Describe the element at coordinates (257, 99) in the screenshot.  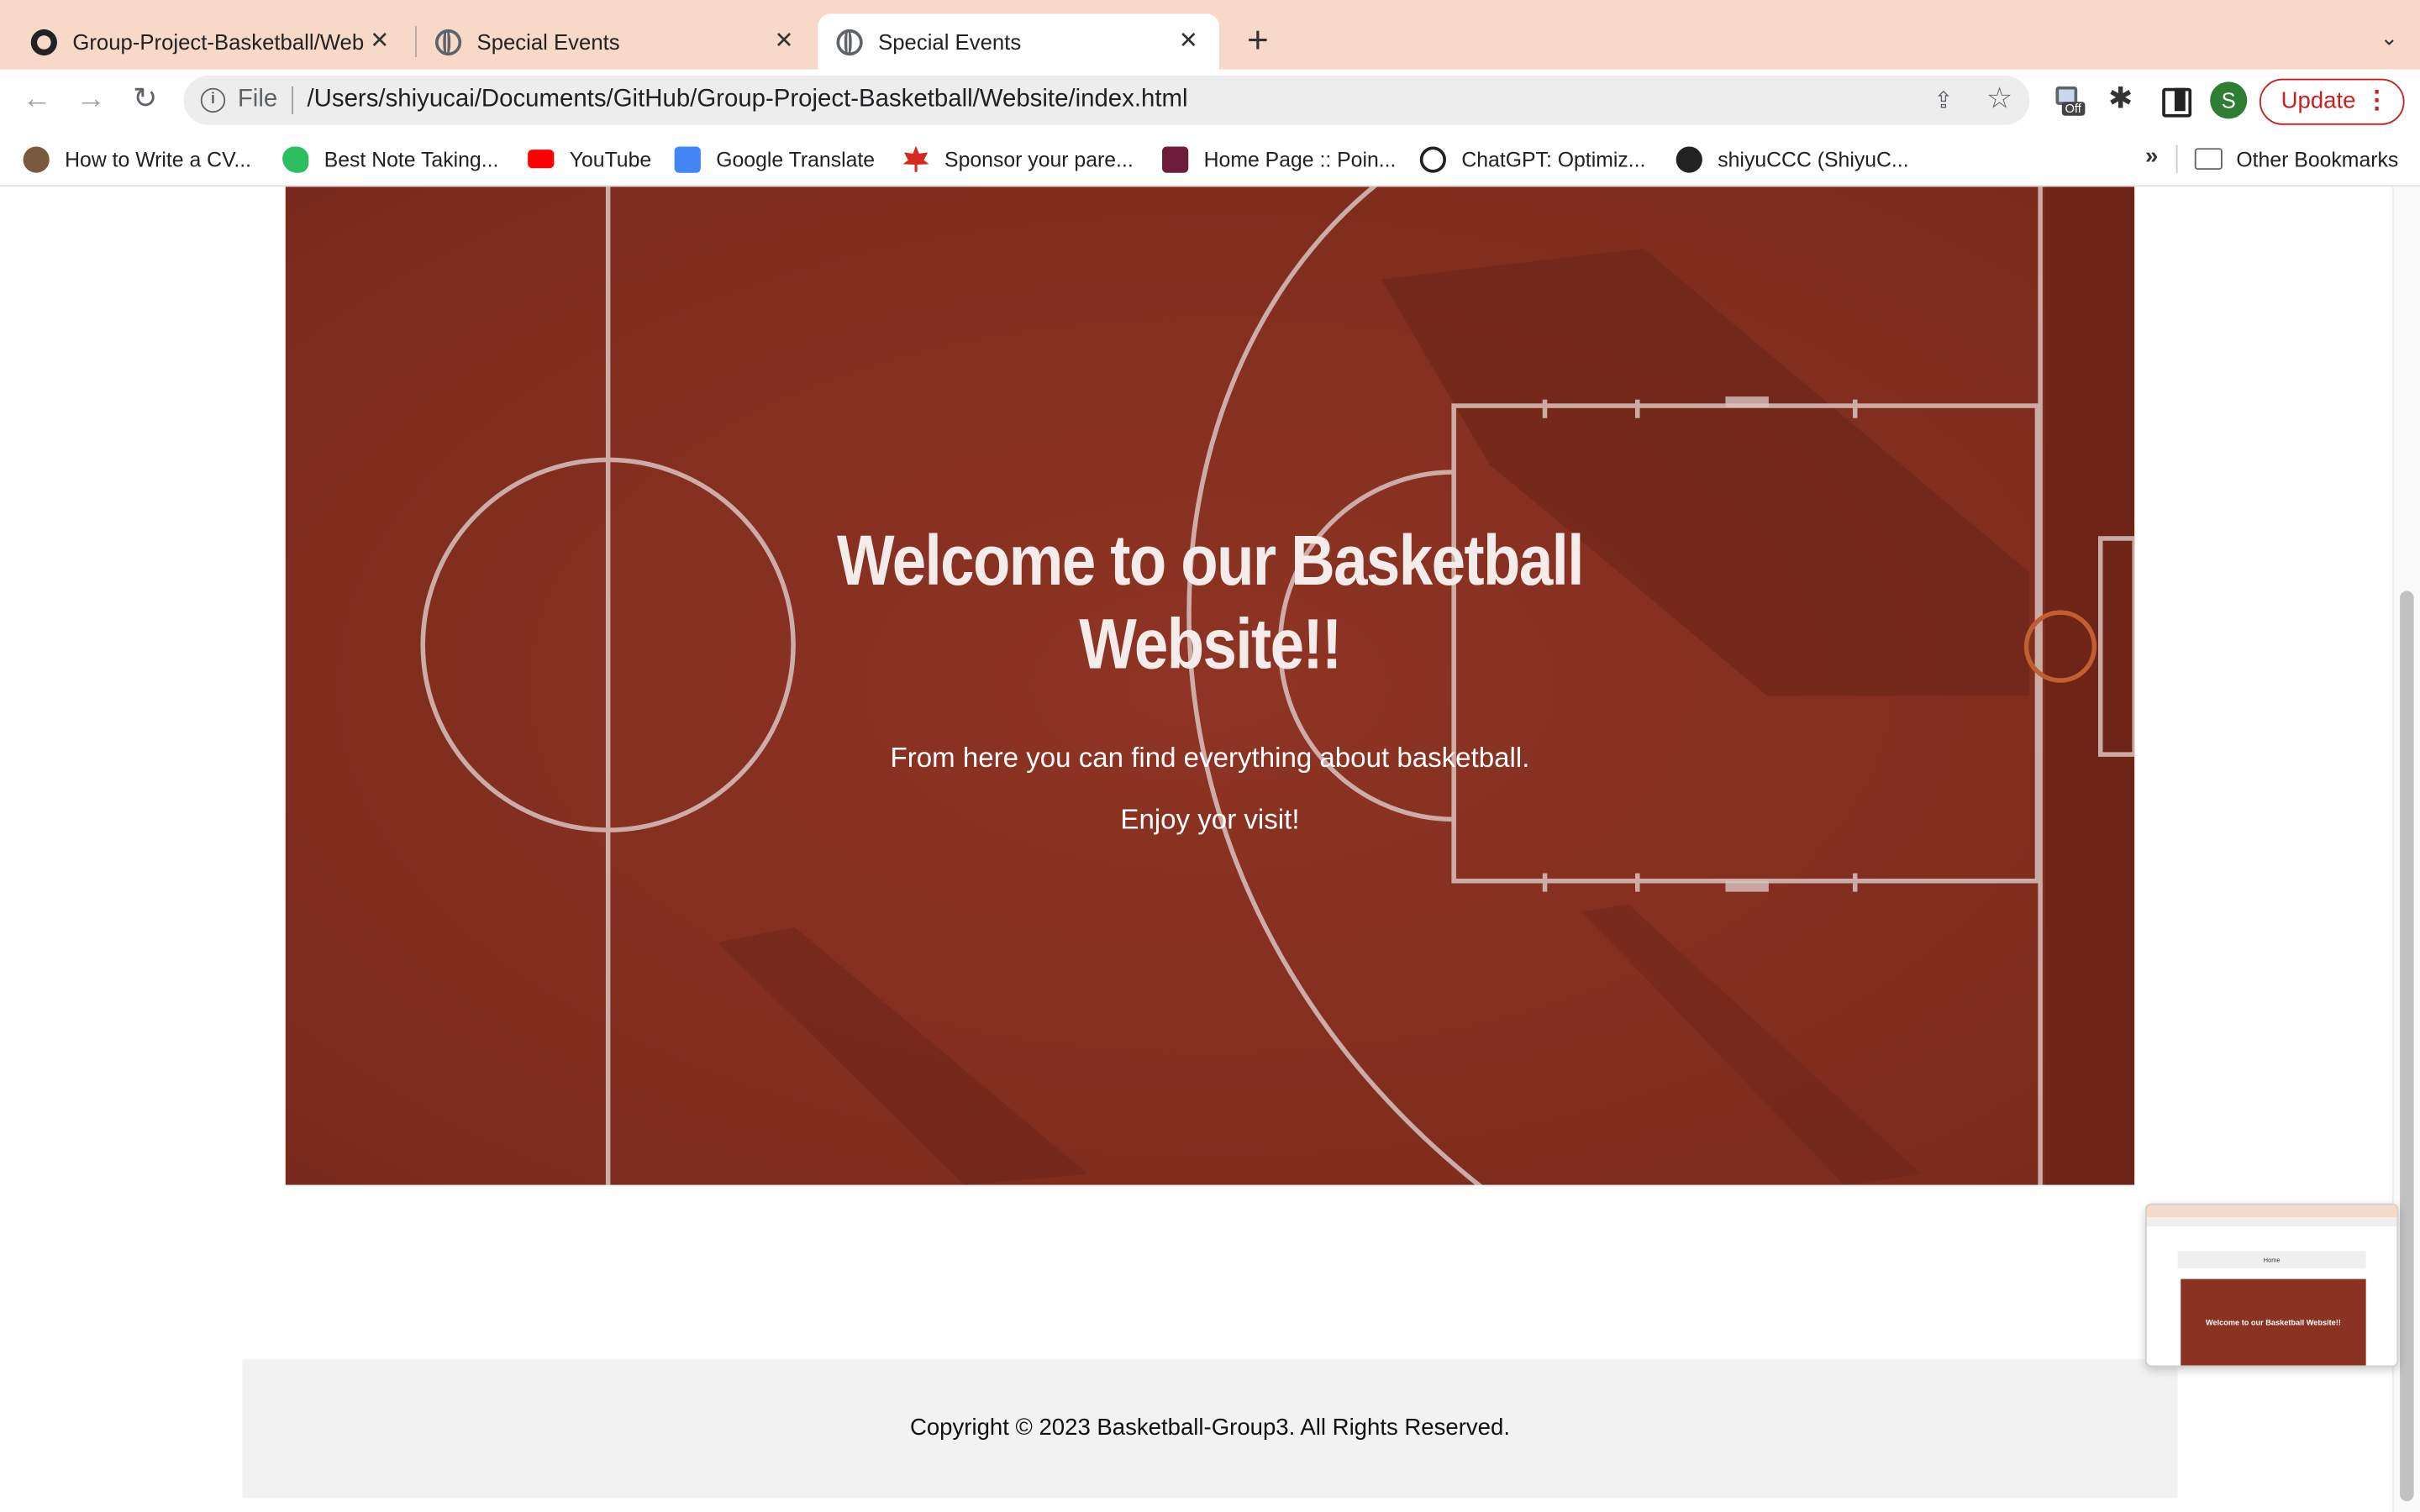
I see `scheme-label: File` at that location.